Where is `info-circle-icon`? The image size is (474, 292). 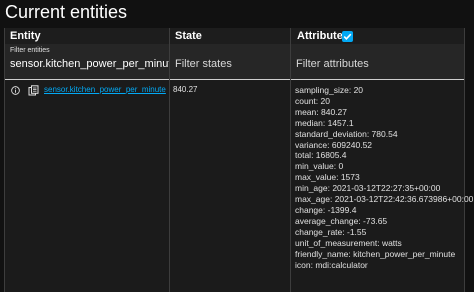 info-circle-icon is located at coordinates (15, 90).